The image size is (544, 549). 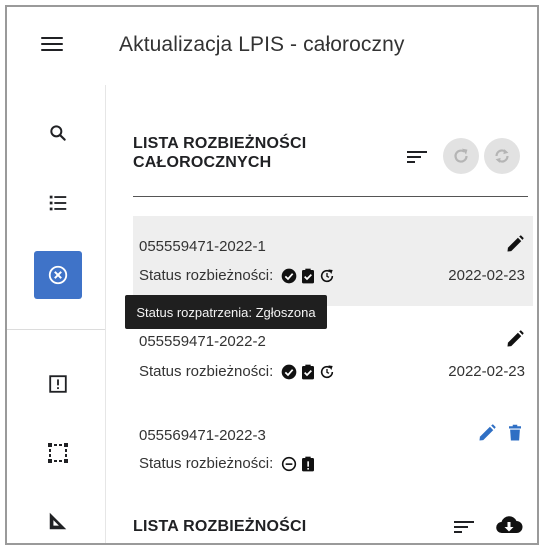 I want to click on sidebar-item-list, so click(x=58, y=203).